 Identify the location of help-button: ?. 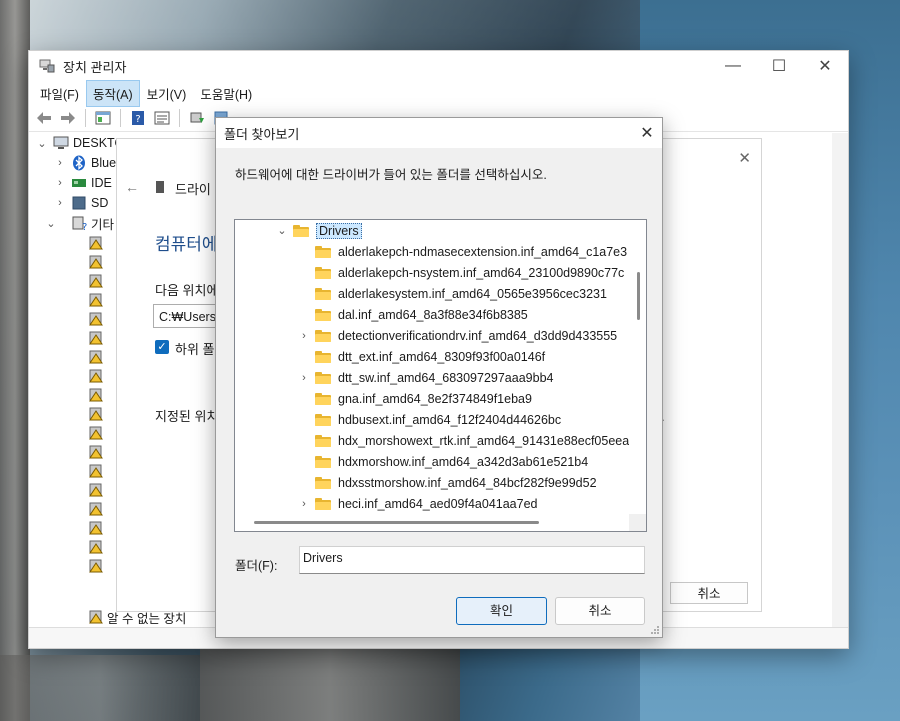
(138, 118).